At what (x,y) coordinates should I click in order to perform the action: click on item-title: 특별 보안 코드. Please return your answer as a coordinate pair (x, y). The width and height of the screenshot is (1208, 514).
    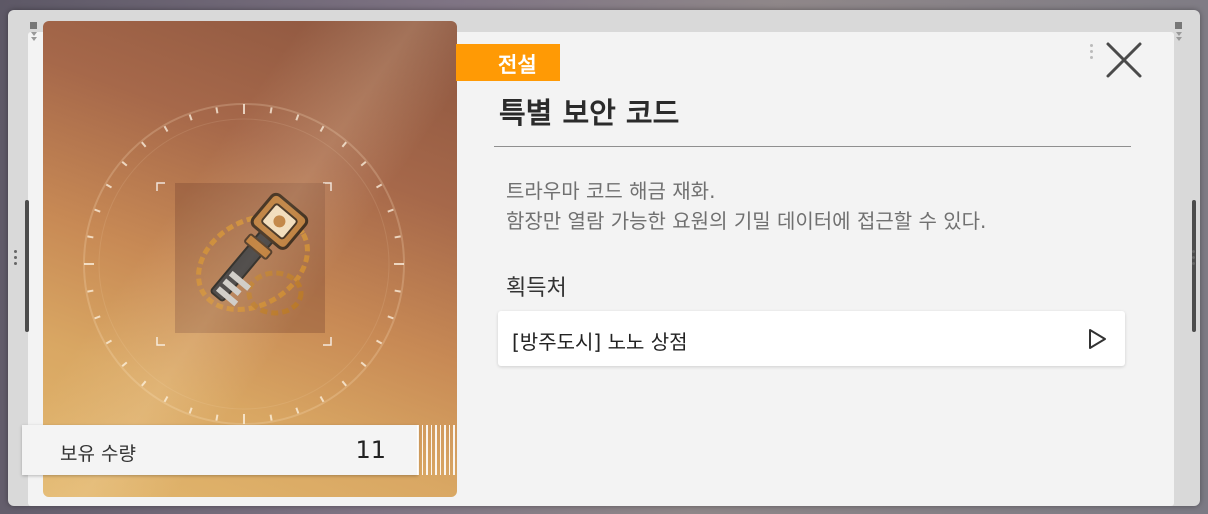
    Looking at the image, I should click on (589, 113).